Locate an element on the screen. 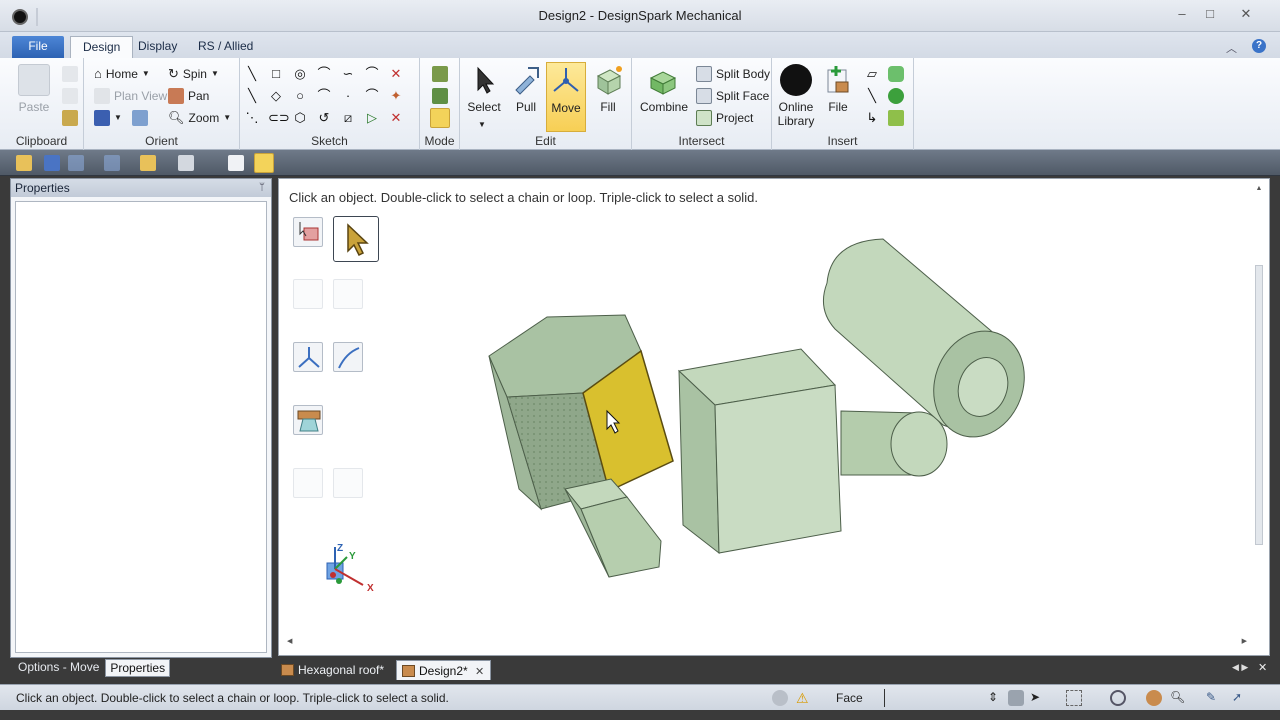  offset-curve-icon: ⌒ is located at coordinates (372, 96).